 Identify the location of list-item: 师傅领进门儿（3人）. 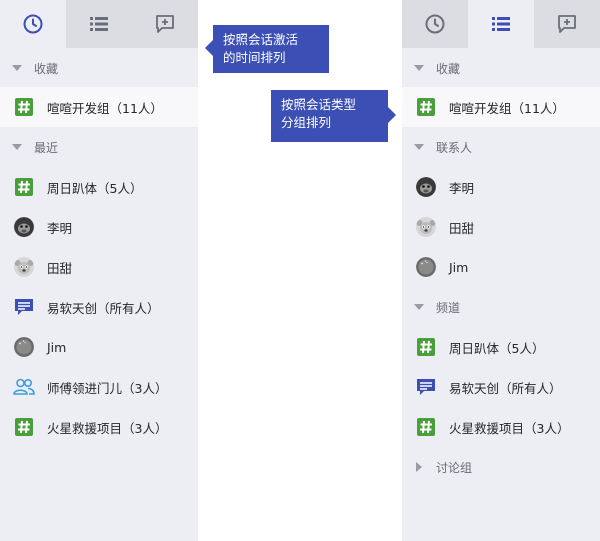
(99, 387).